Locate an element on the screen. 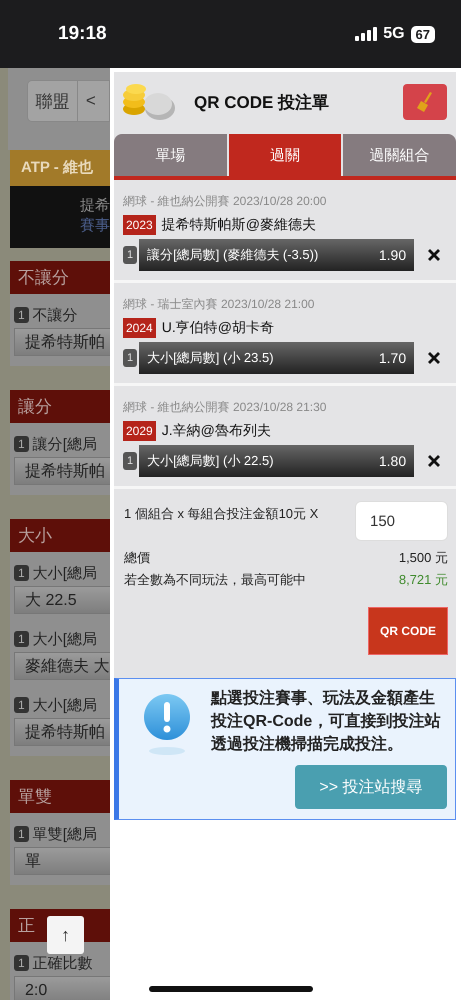 The image size is (461, 1000). match-info: 網球 - 瑞士室內賽 2023/10/28 21:00 is located at coordinates (219, 304).